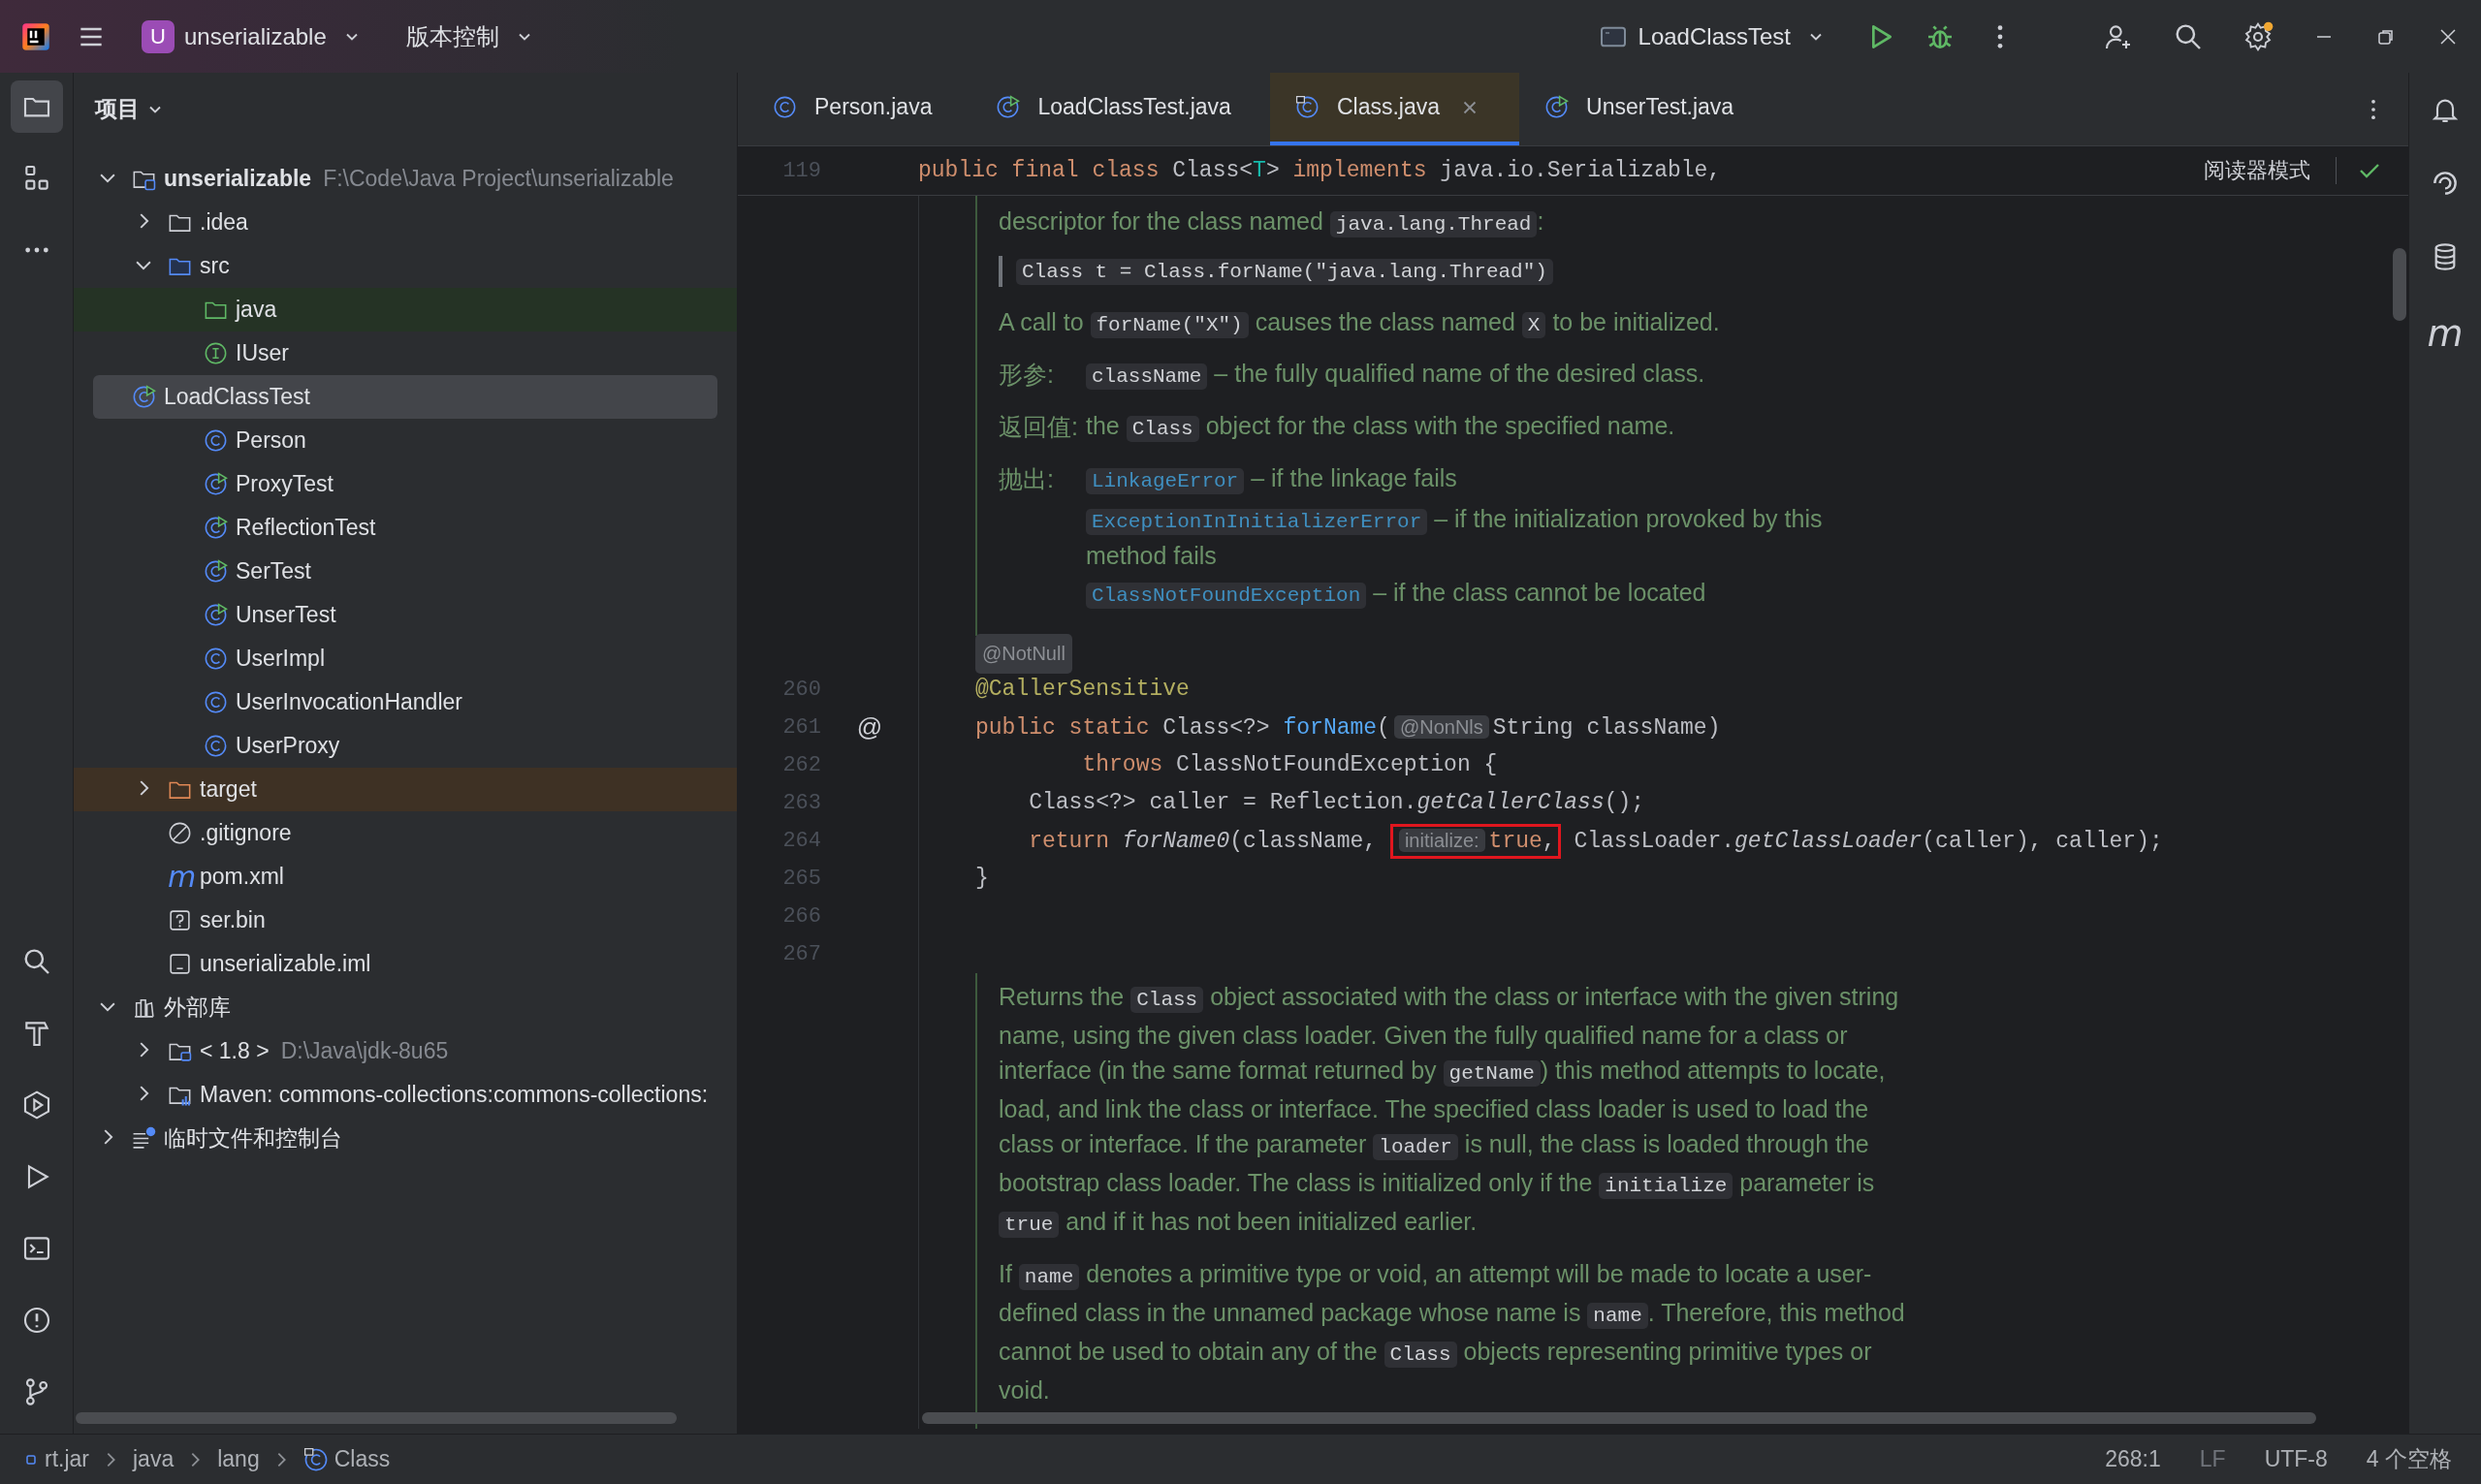 The image size is (2481, 1484). What do you see at coordinates (1348, 727) in the screenshot?
I see `code-line: public static Class<?> forName( @NonNls String className)` at bounding box center [1348, 727].